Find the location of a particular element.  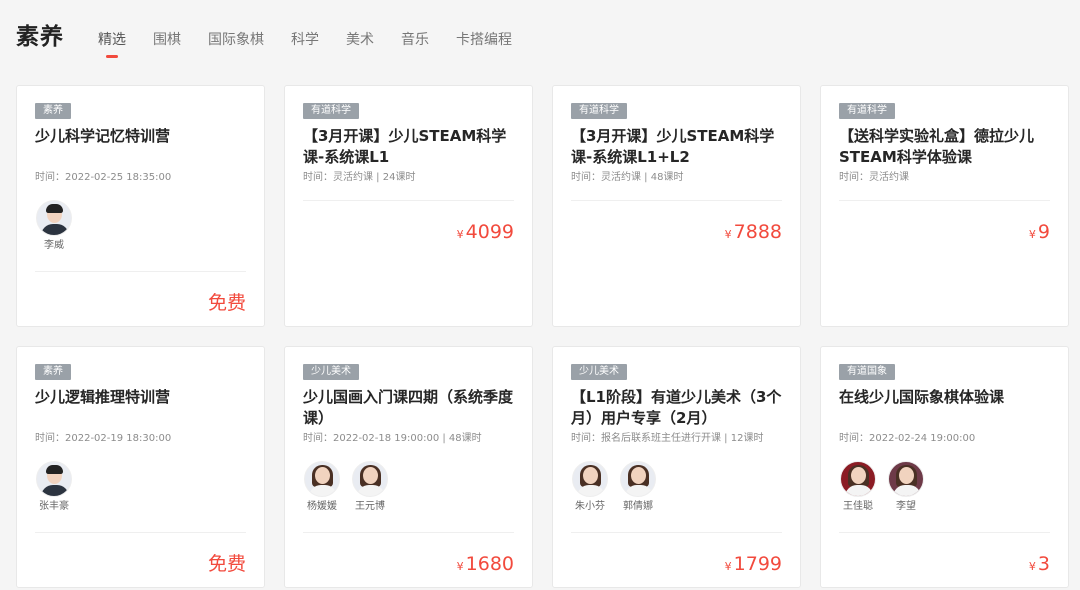

teacher: 李威 is located at coordinates (54, 226).